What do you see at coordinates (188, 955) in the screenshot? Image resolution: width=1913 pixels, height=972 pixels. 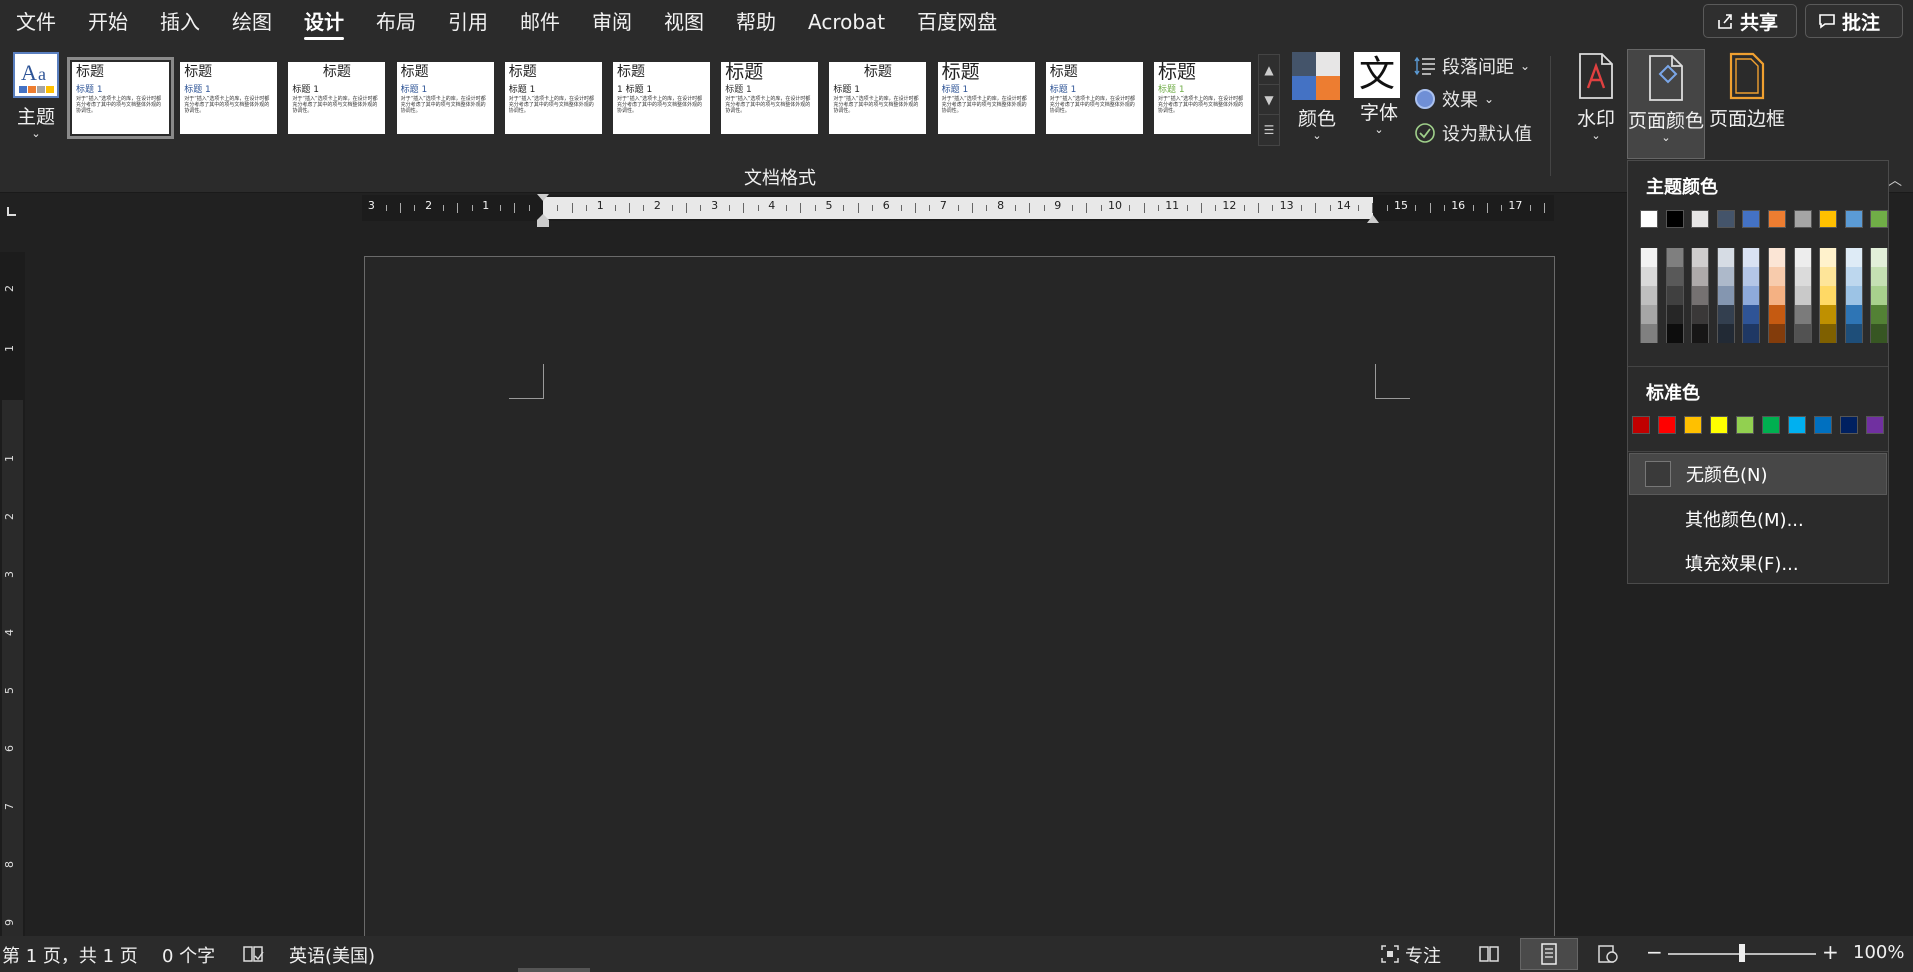 I see `word-count: 0 个字` at bounding box center [188, 955].